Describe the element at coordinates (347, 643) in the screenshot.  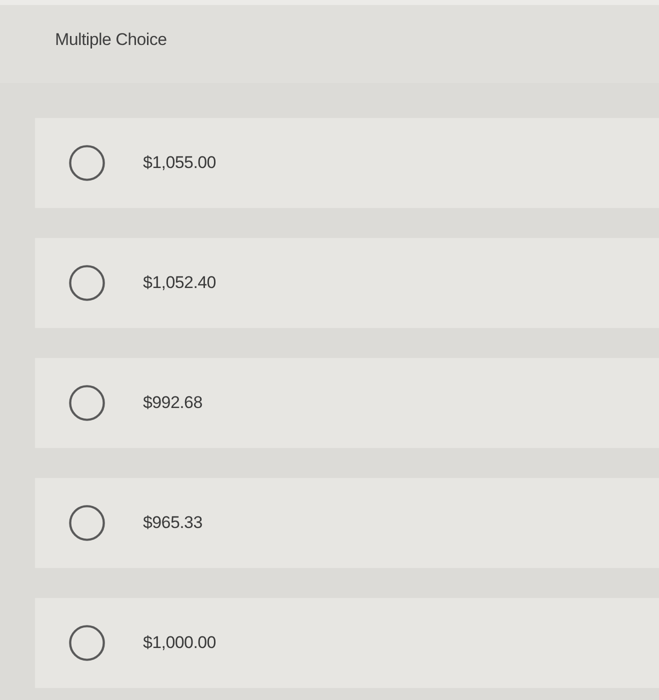
I see `answer-option-row: $1,000.00` at that location.